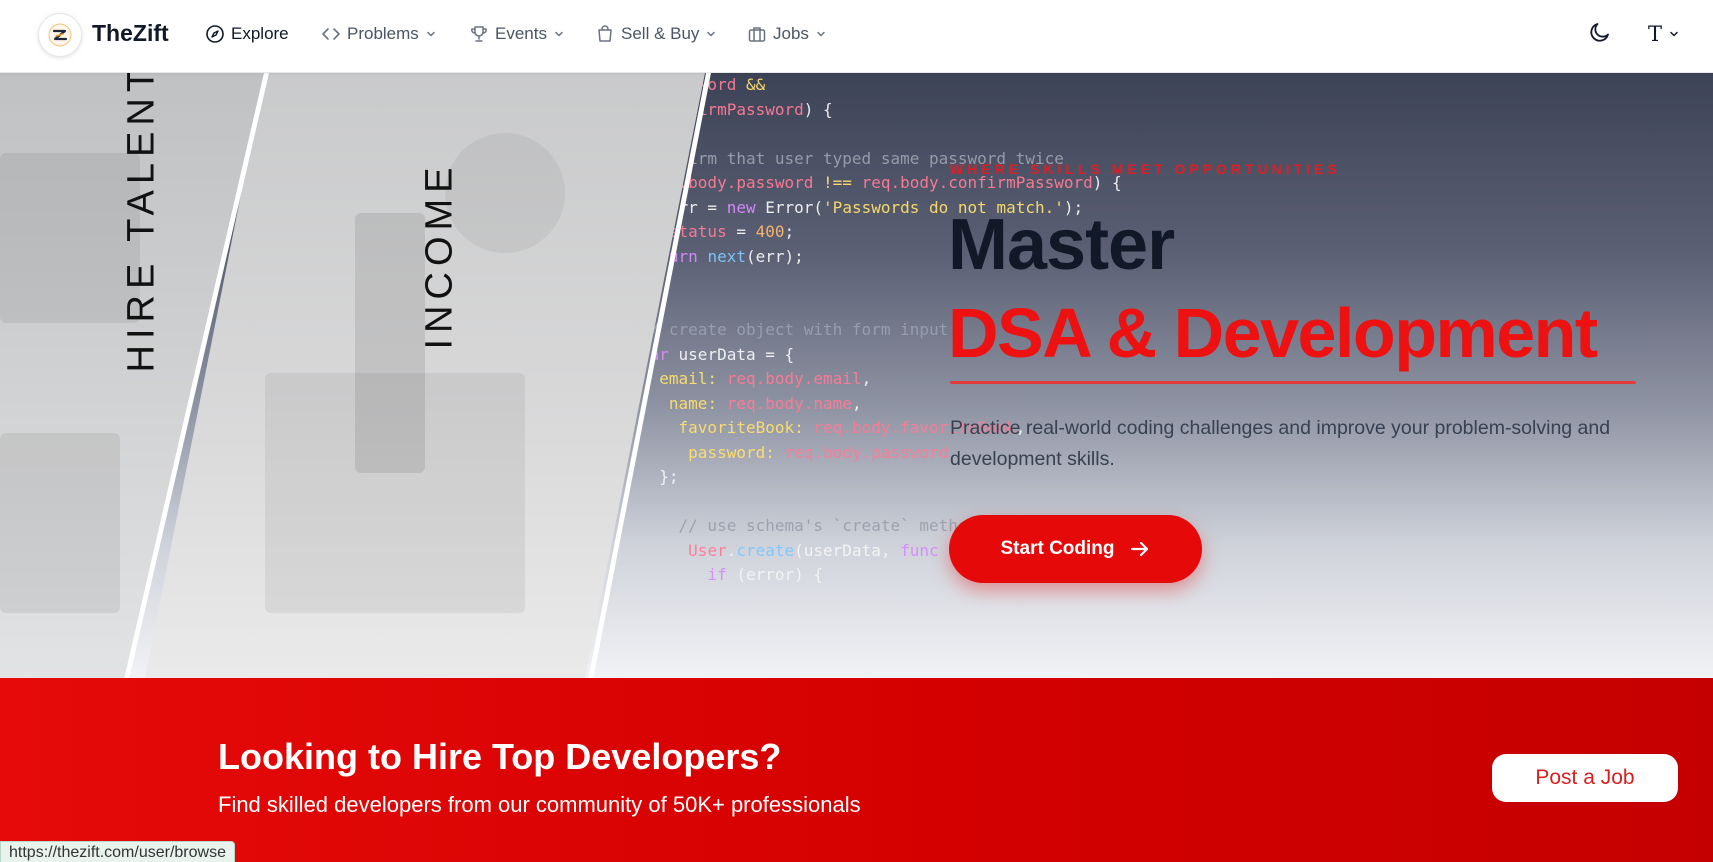  What do you see at coordinates (142, 223) in the screenshot?
I see `hire-talent-label: HIRE TALENT` at bounding box center [142, 223].